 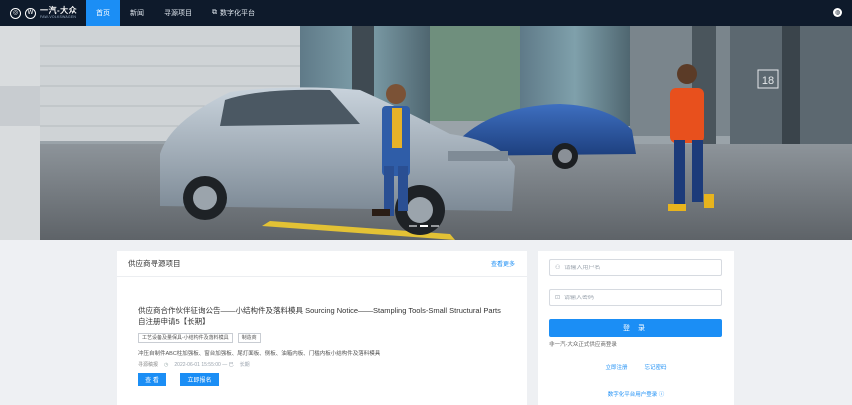 What do you see at coordinates (326, 365) in the screenshot?
I see `notice-meta: 寻源稿报 ◷ 2022-06-01 15:55:00 — 已 长期` at bounding box center [326, 365].